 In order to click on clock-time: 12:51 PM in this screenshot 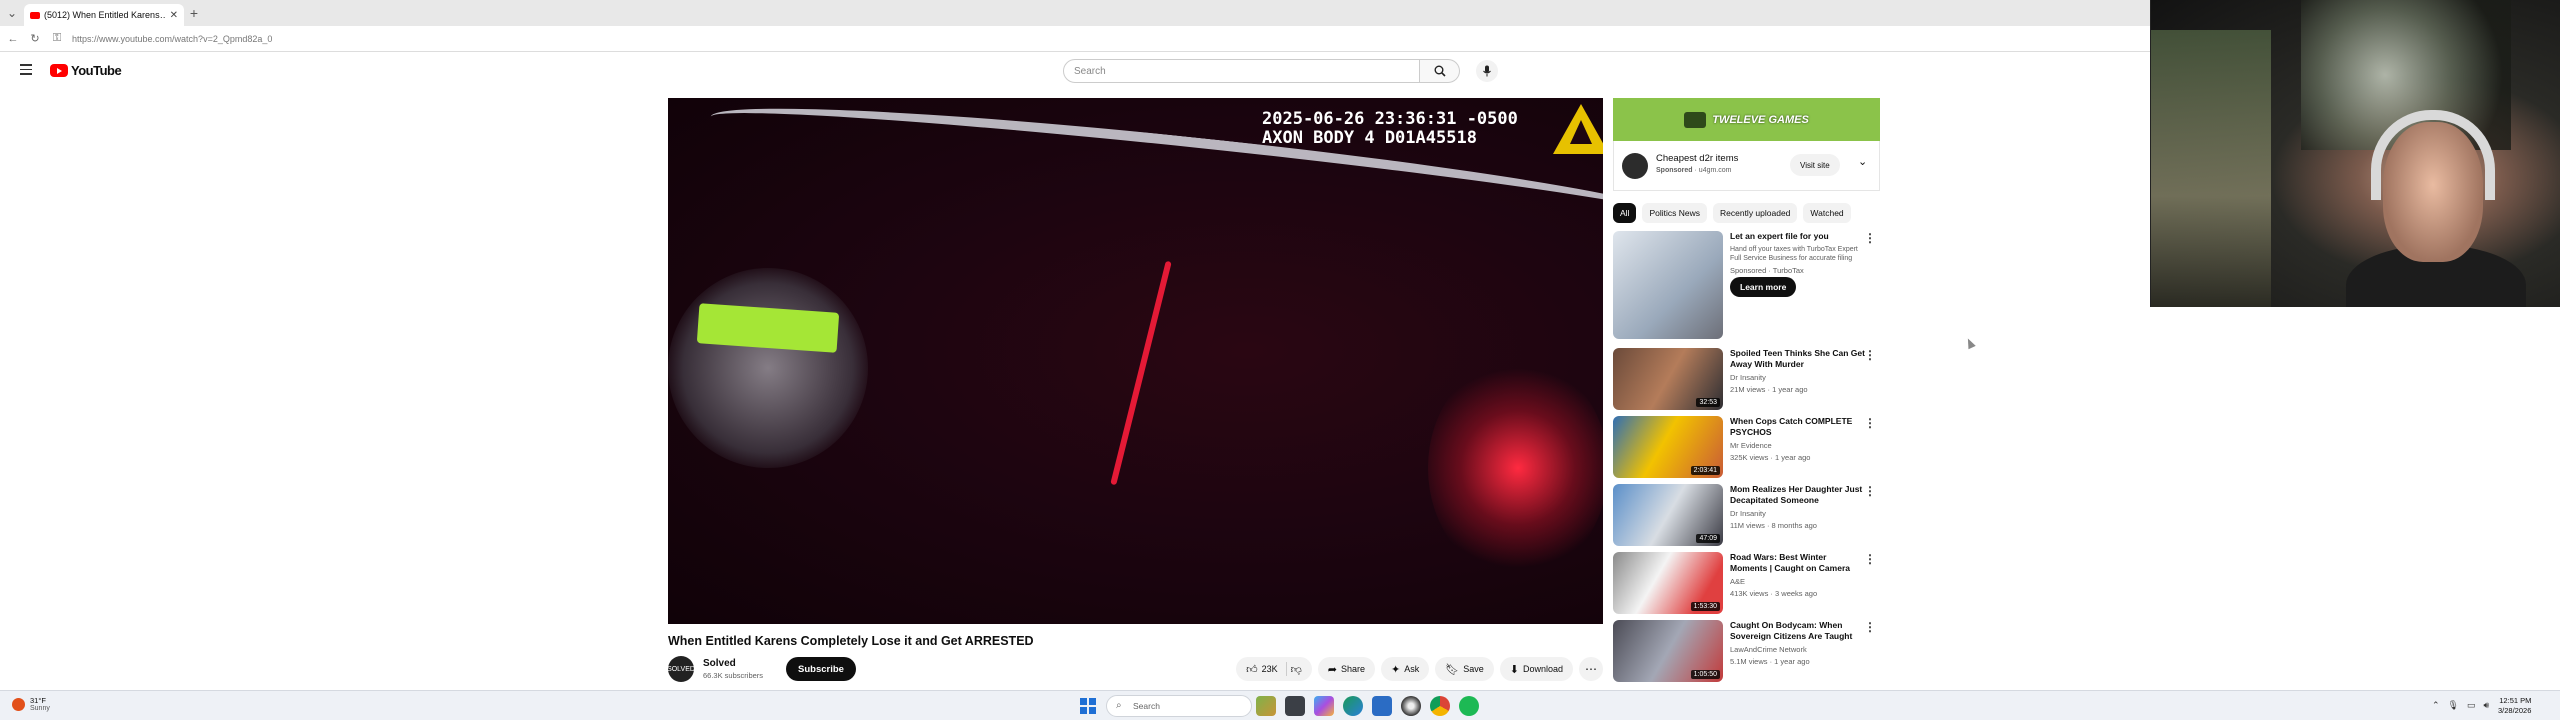, I will do `click(2515, 700)`.